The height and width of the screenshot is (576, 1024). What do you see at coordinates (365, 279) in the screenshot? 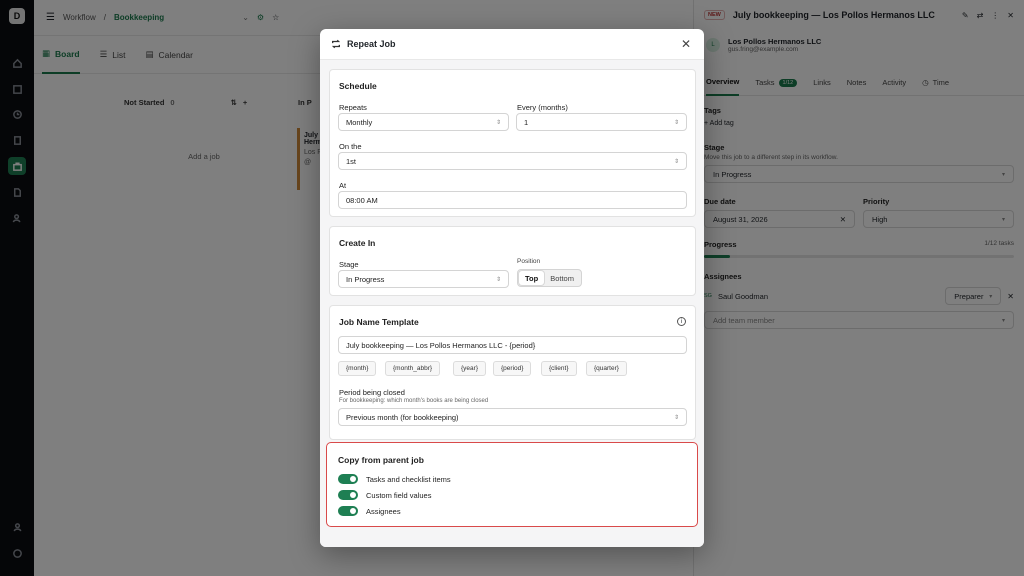
I see `stage-value: In Progress` at bounding box center [365, 279].